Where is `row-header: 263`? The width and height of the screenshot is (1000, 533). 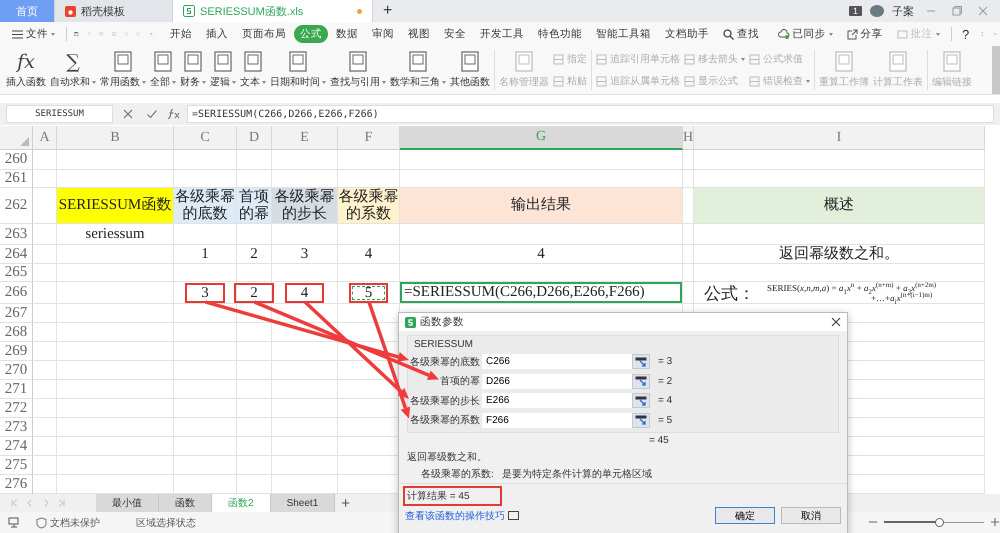 row-header: 263 is located at coordinates (16, 234).